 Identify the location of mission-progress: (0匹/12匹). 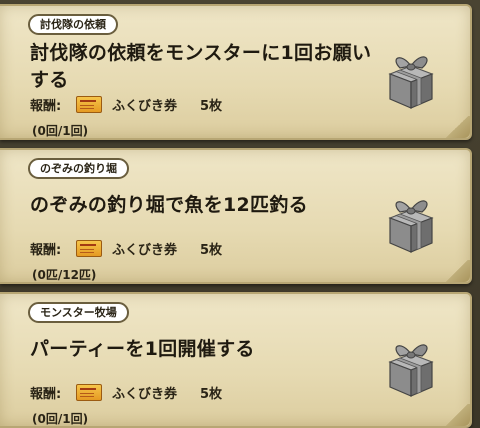
(64, 275).